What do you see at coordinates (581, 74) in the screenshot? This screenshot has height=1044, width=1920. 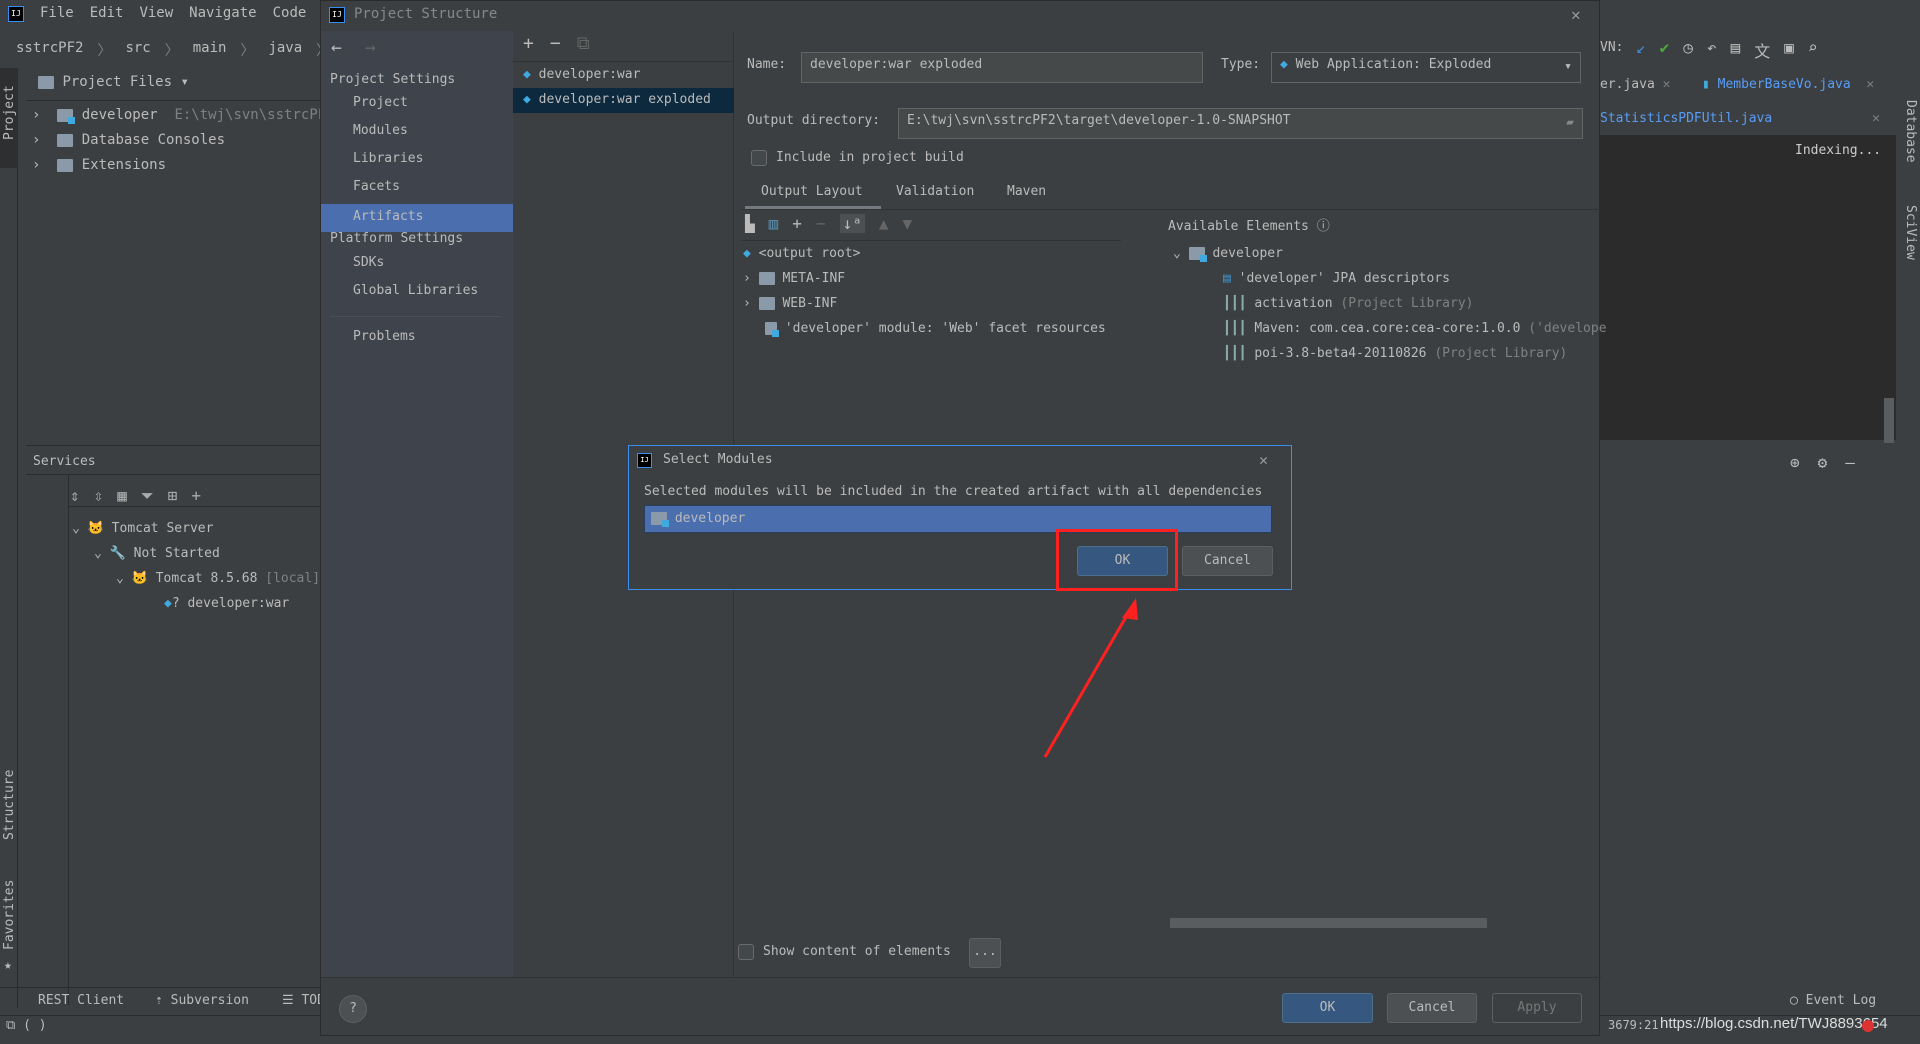 I see `artifact-item: ◆ developer:war` at bounding box center [581, 74].